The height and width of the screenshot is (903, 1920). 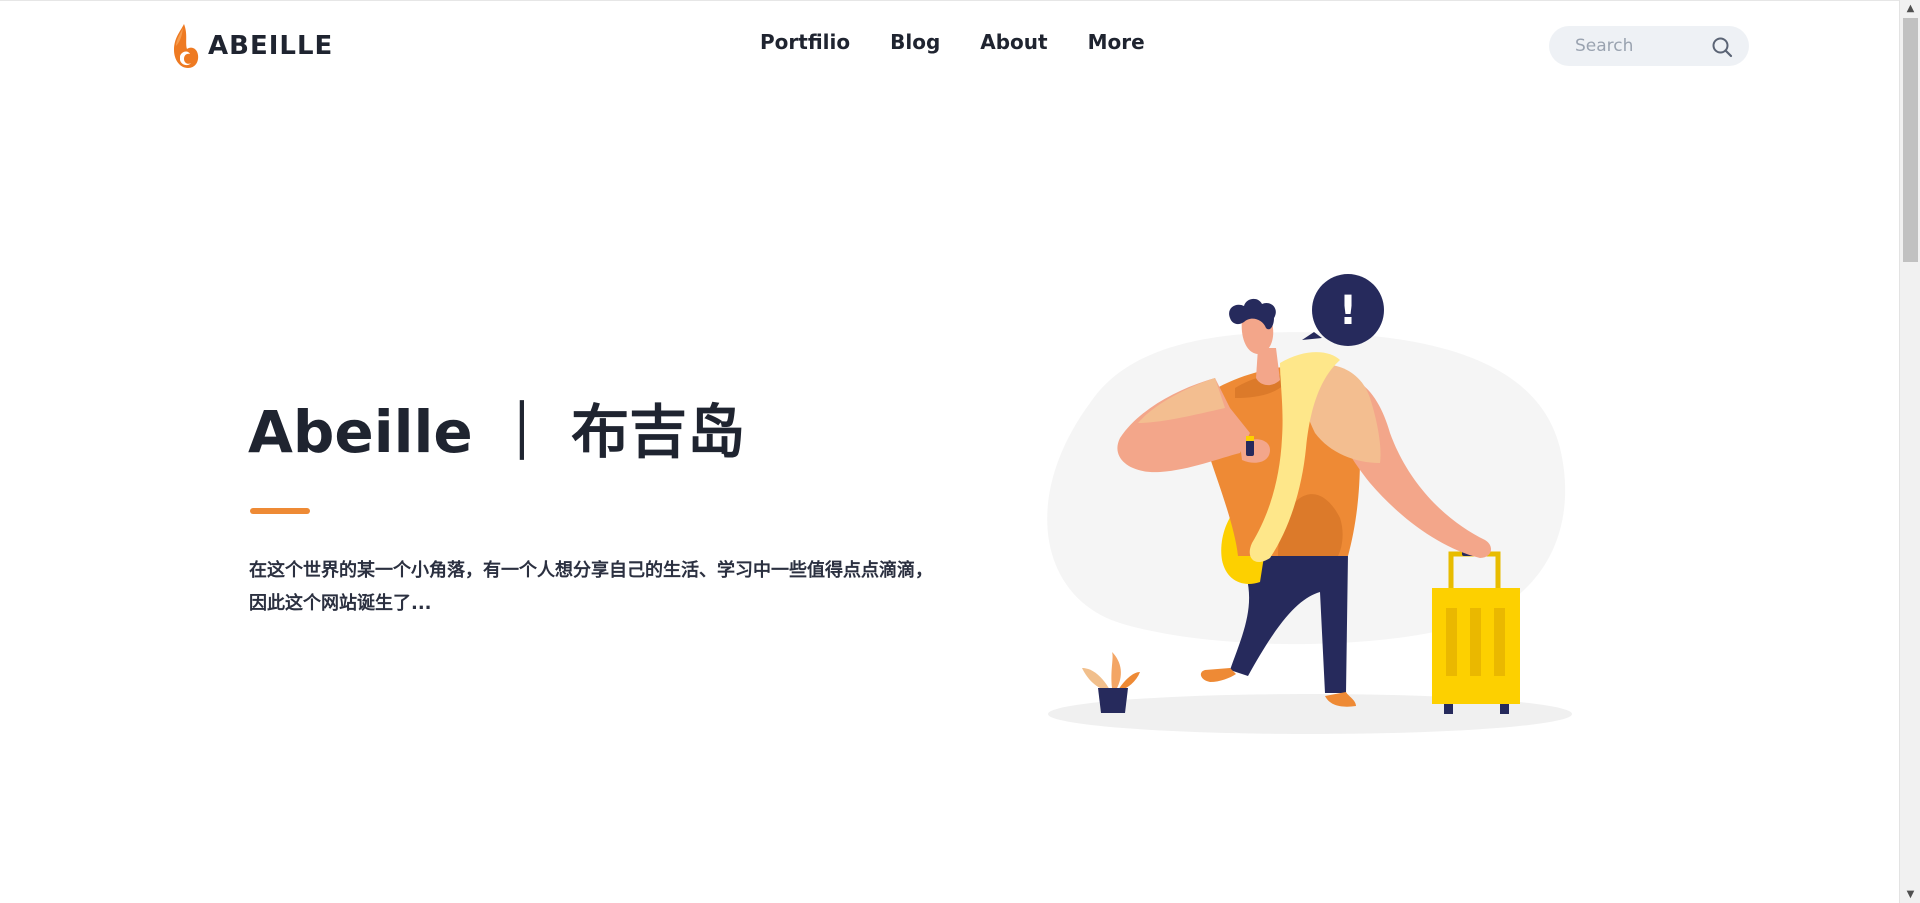 What do you see at coordinates (952, 42) in the screenshot?
I see `main-nav: Portfilio Blog About More` at bounding box center [952, 42].